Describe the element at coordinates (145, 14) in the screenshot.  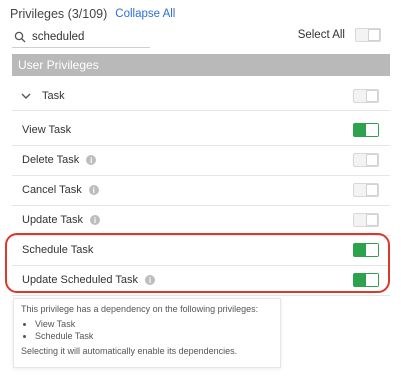
I see `collapse-all-link: Collapse All` at that location.